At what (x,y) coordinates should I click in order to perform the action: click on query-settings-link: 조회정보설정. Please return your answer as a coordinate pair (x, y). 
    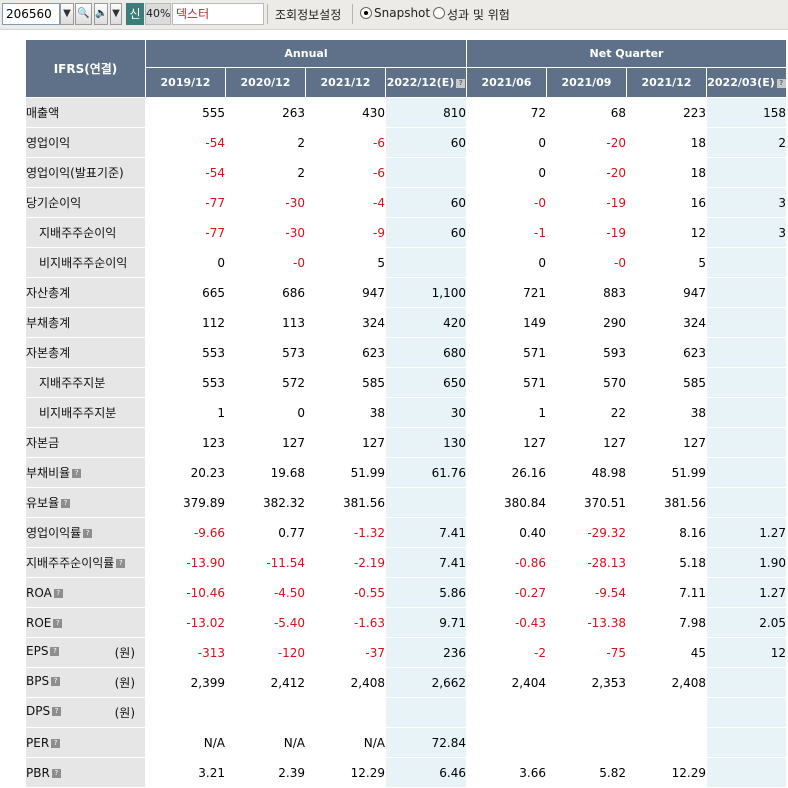
    Looking at the image, I should click on (308, 14).